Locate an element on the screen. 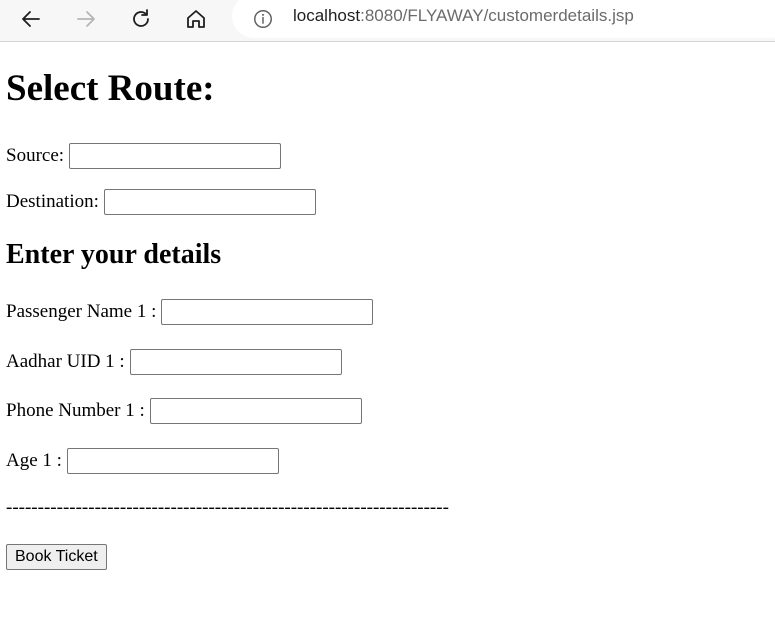 The width and height of the screenshot is (775, 618). destination-row: Destination: is located at coordinates (161, 202).